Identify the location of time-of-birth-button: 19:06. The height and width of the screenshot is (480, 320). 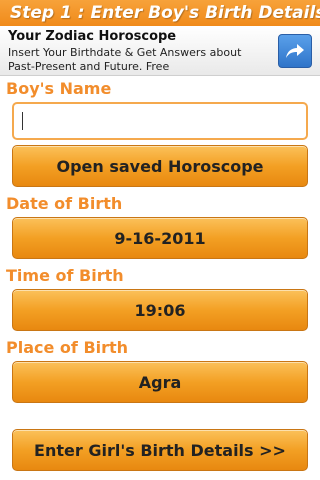
(160, 310).